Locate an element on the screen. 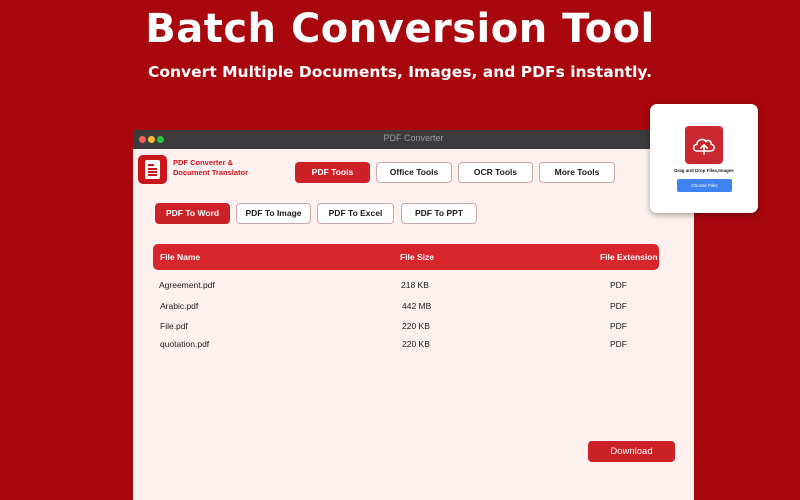 The image size is (800, 500). file-size-cell: 218 KB is located at coordinates (415, 285).